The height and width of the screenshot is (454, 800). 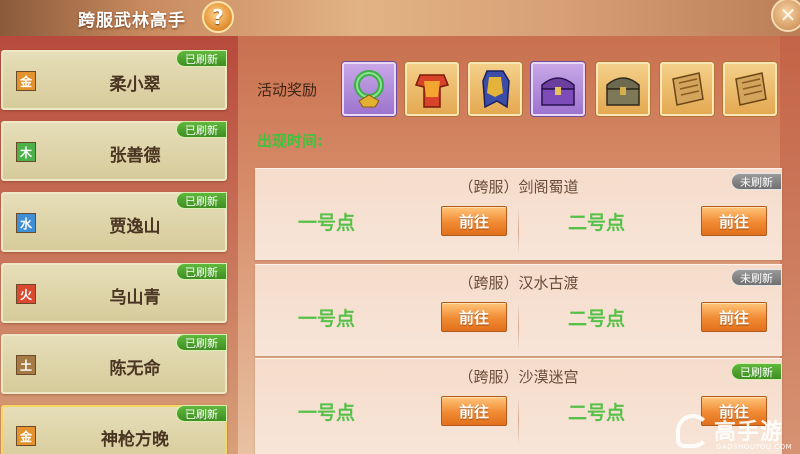 I want to click on npc-name: 贾逸山, so click(x=135, y=227).